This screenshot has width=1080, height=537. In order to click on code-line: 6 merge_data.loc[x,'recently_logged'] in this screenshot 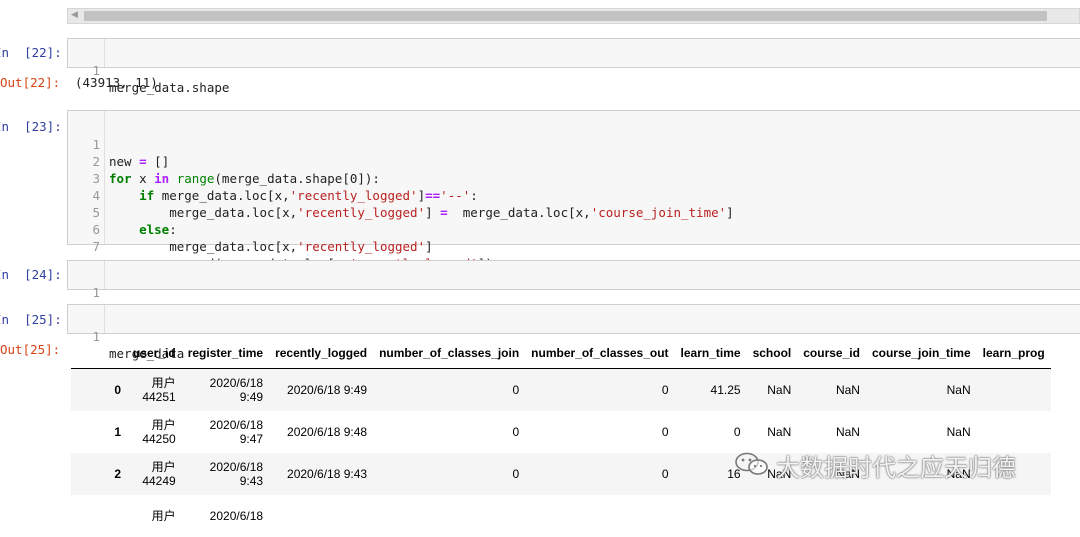, I will do `click(574, 229)`.